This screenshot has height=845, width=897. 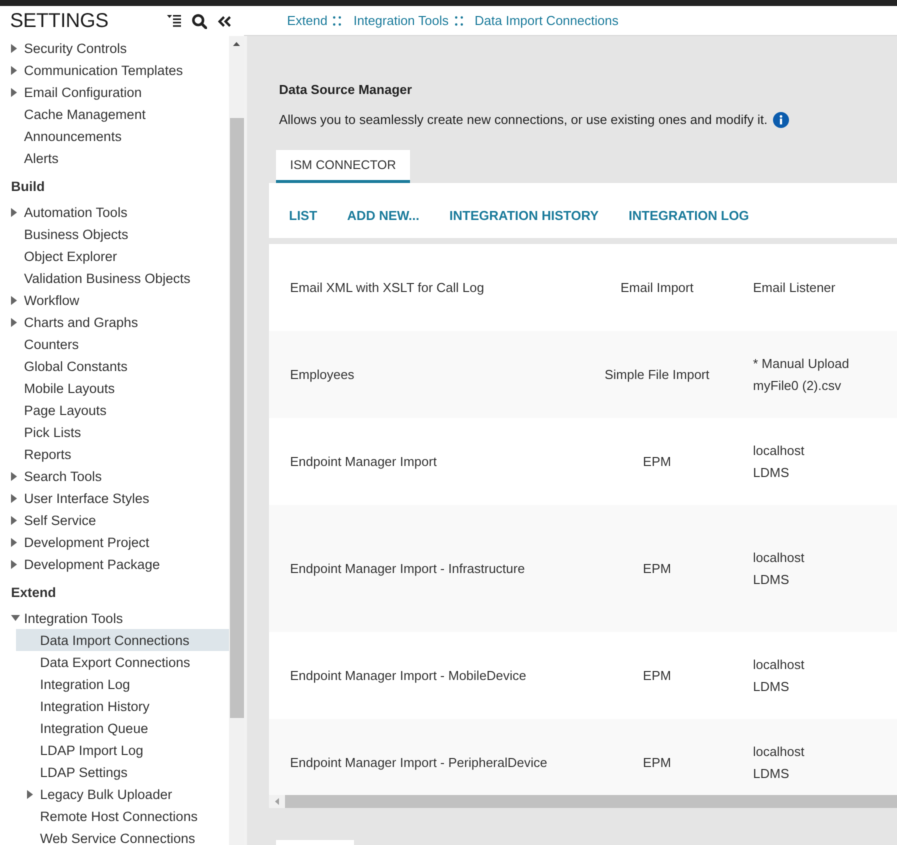 I want to click on sidebar-item: Web Service Connections, so click(x=122, y=836).